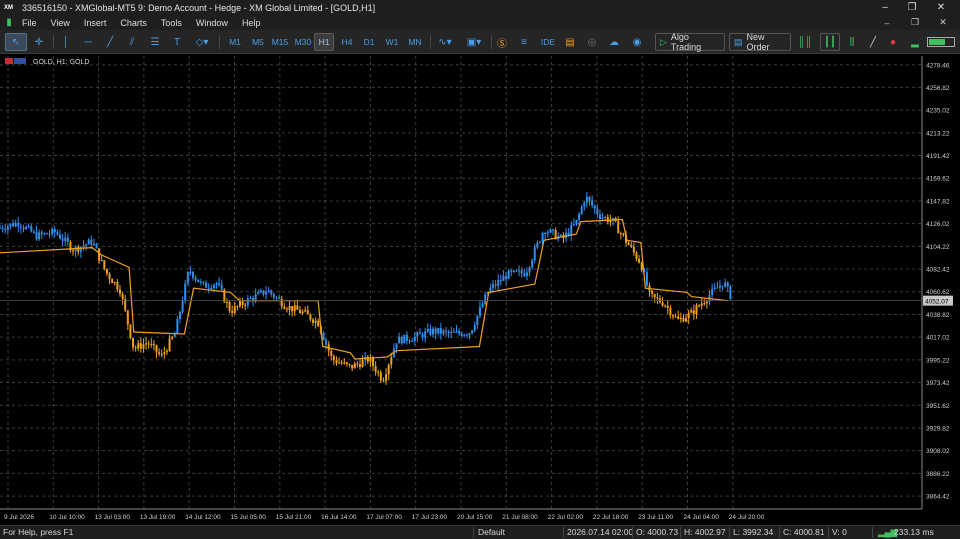 This screenshot has width=960, height=539. What do you see at coordinates (415, 42) in the screenshot?
I see `timeframe-mn-button: MN` at bounding box center [415, 42].